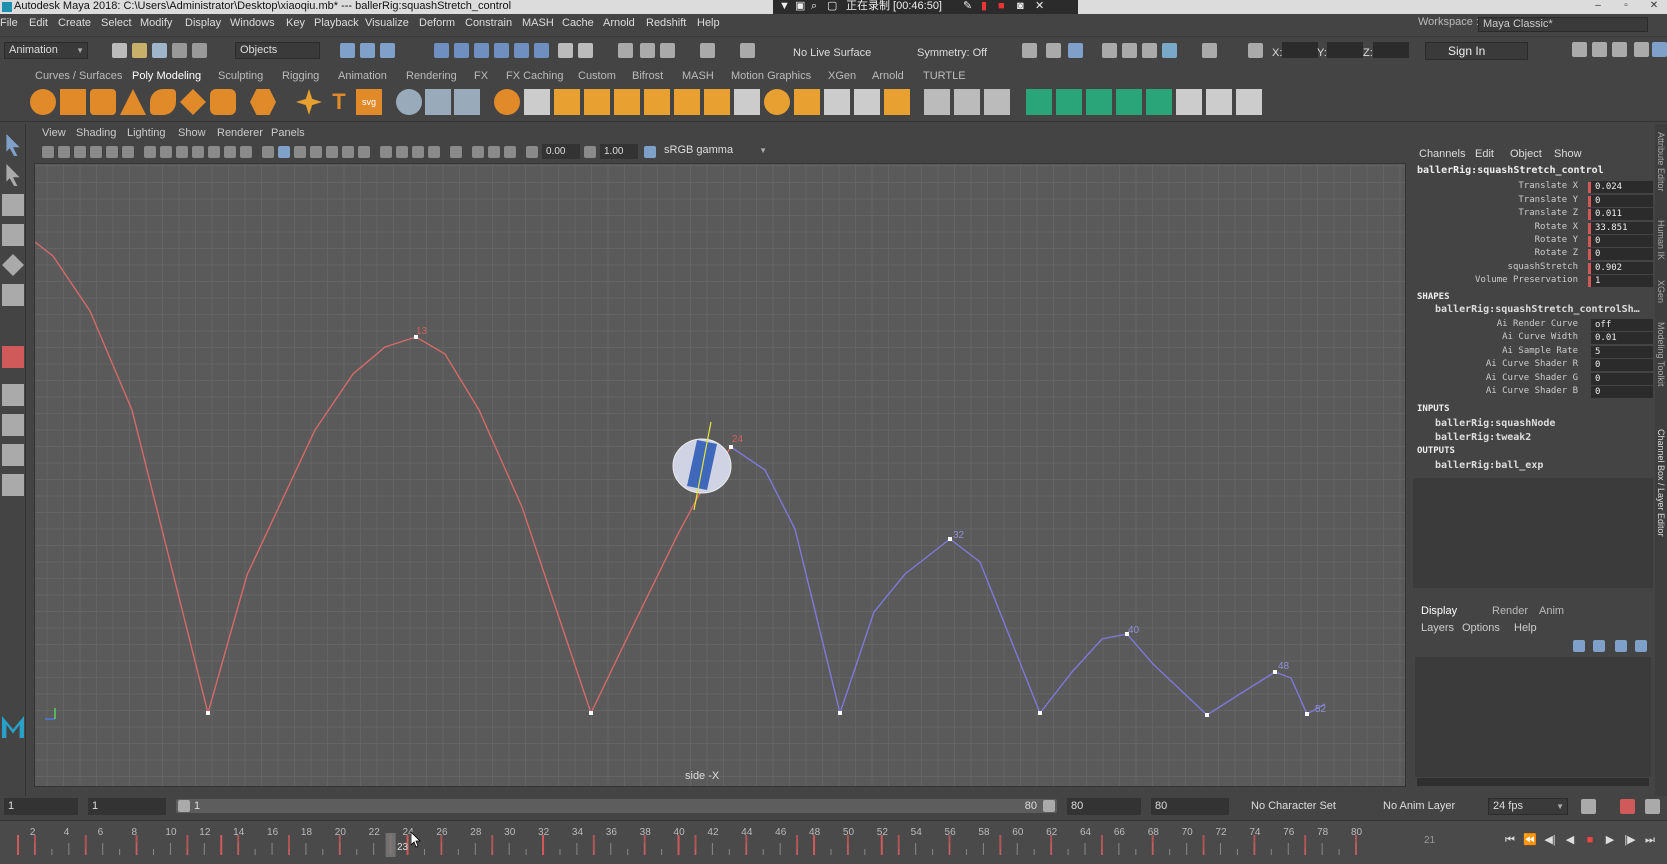 The height and width of the screenshot is (864, 1667). What do you see at coordinates (627, 102) in the screenshot?
I see `fill-hole-icon` at bounding box center [627, 102].